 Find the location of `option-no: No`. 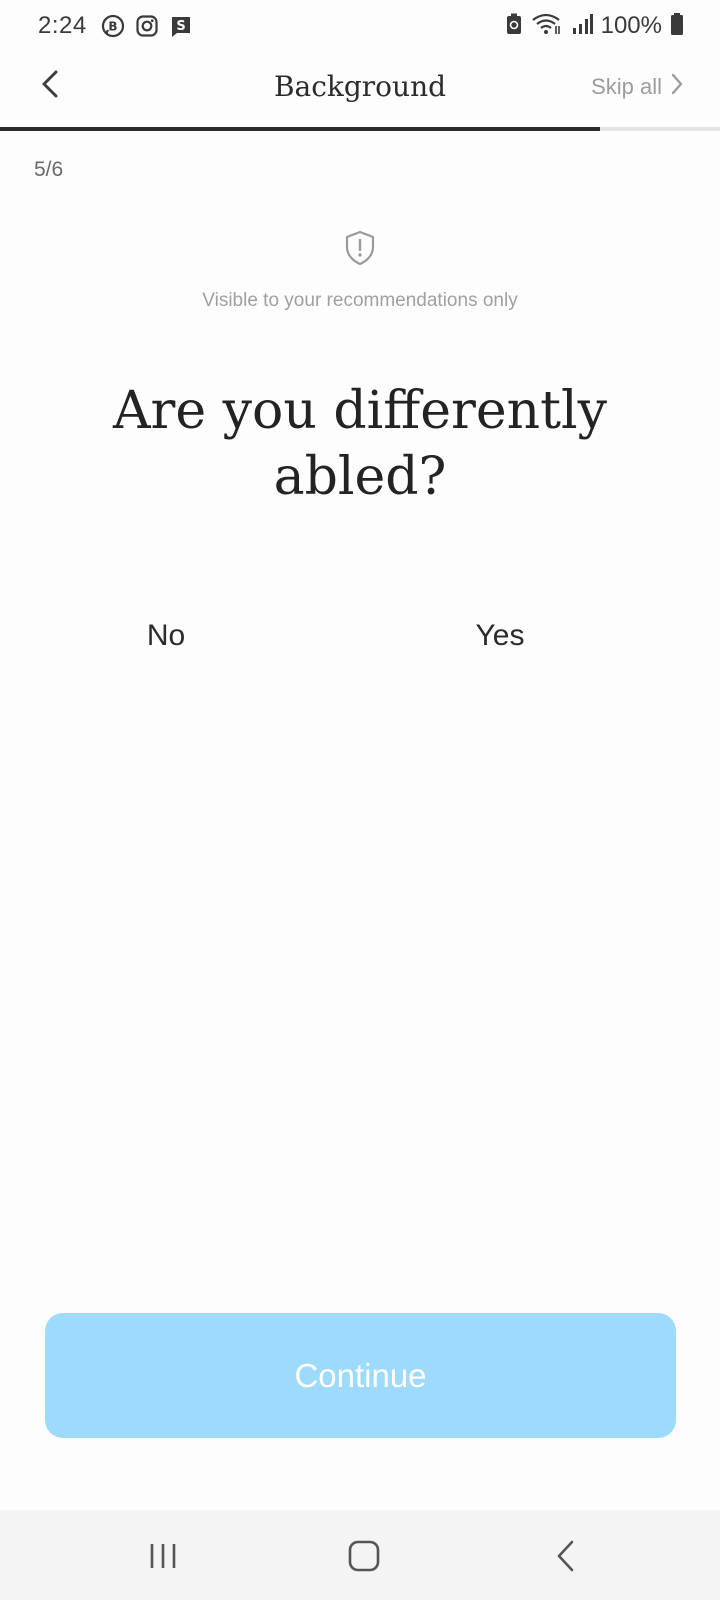

option-no: No is located at coordinates (166, 636).